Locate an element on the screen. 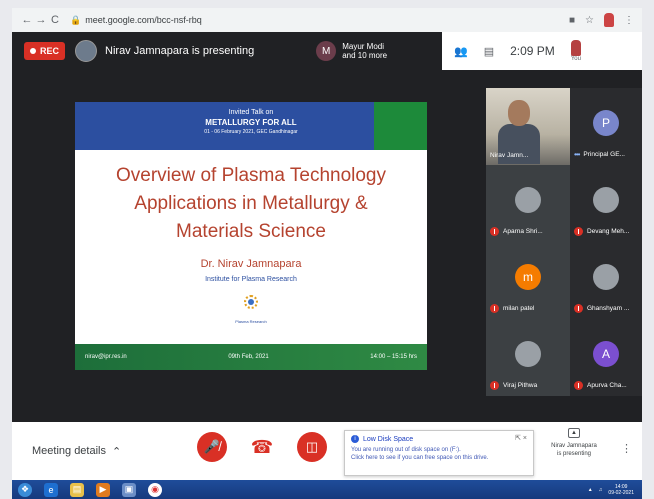 The image size is (654, 499). institute-logo is located at coordinates (251, 304).